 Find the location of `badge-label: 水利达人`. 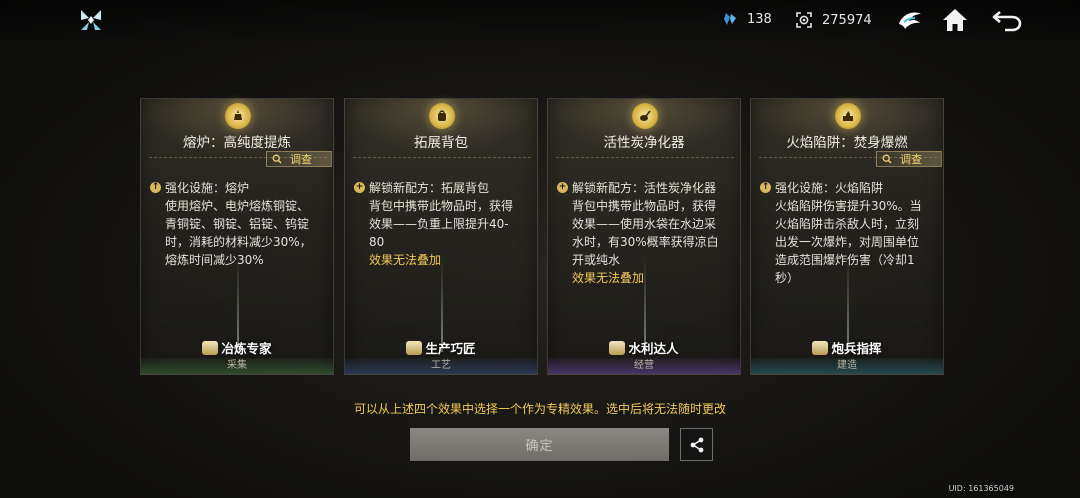

badge-label: 水利达人 is located at coordinates (653, 348).